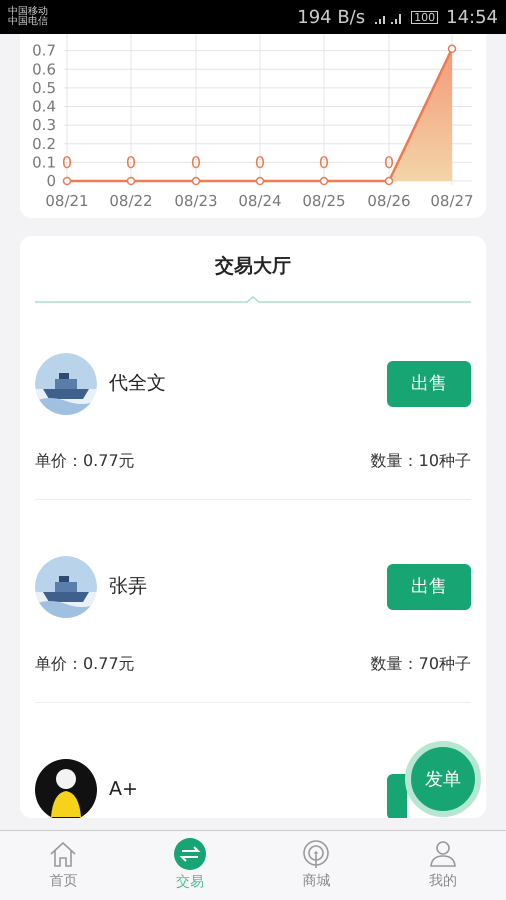 This screenshot has height=900, width=506. I want to click on nav-tab: 交易, so click(189, 865).